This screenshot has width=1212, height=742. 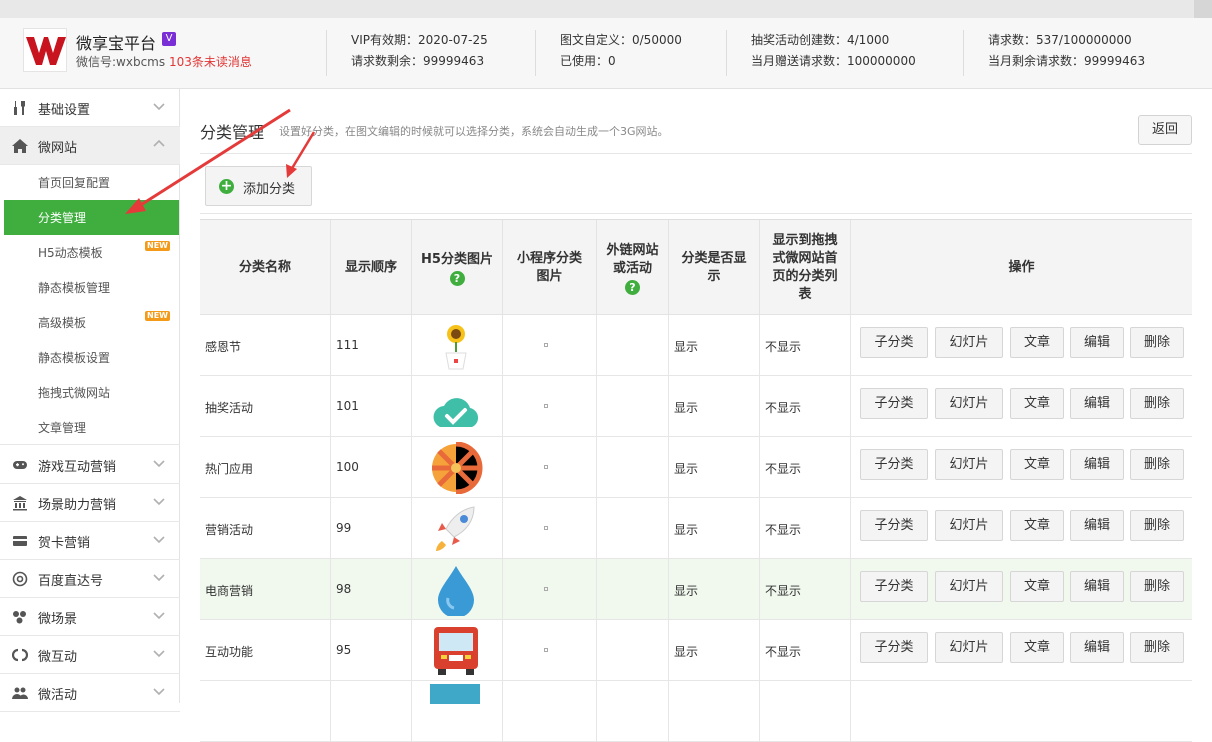 I want to click on cell-mini-image, so click(x=550, y=345).